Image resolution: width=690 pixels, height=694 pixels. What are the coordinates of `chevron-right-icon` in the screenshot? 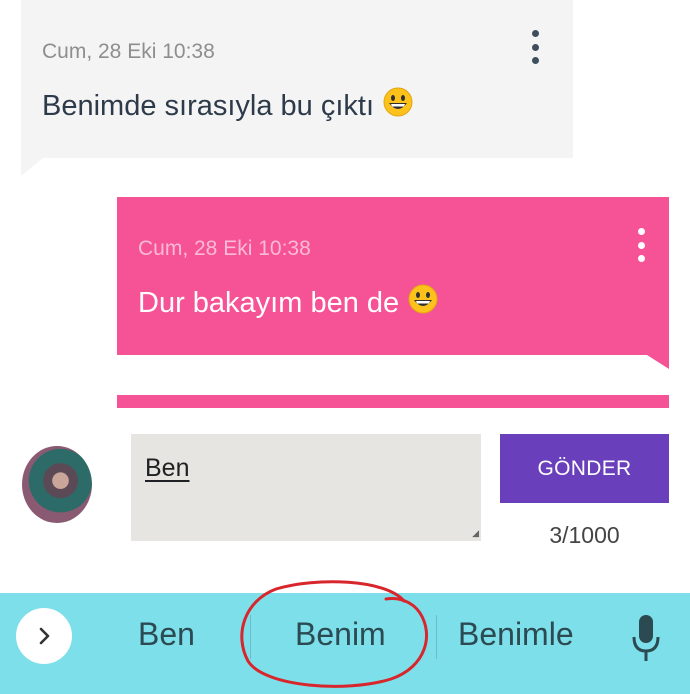 It's located at (44, 636).